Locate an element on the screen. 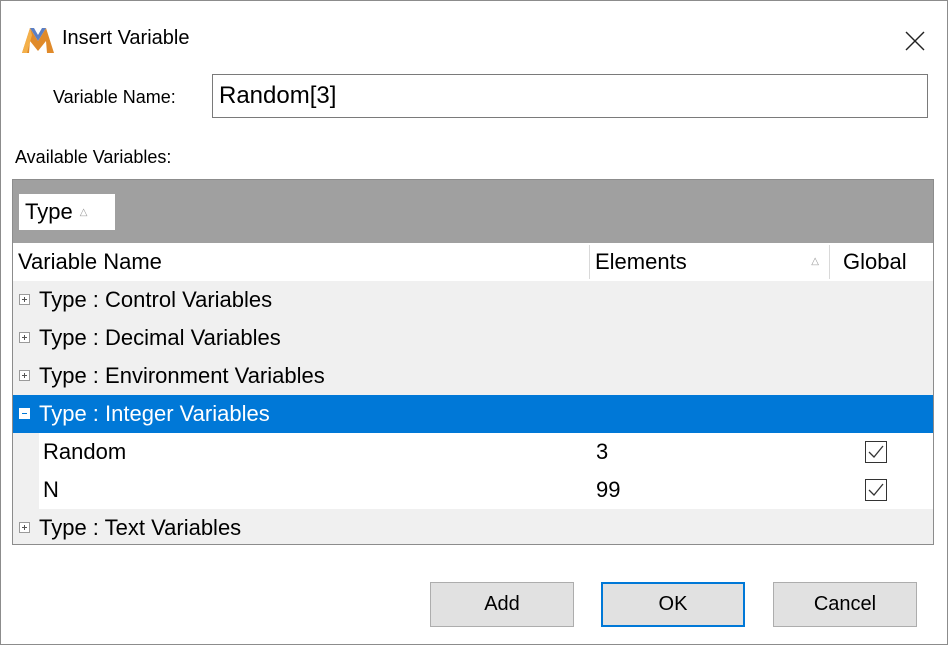  group-by-type-chip: Type △ is located at coordinates (67, 212).